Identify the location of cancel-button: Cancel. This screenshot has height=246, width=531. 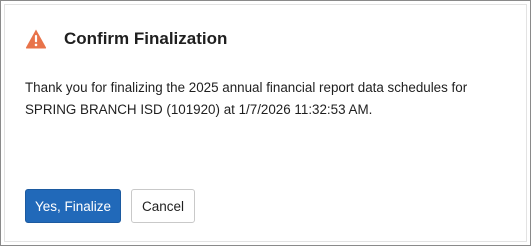
(163, 206).